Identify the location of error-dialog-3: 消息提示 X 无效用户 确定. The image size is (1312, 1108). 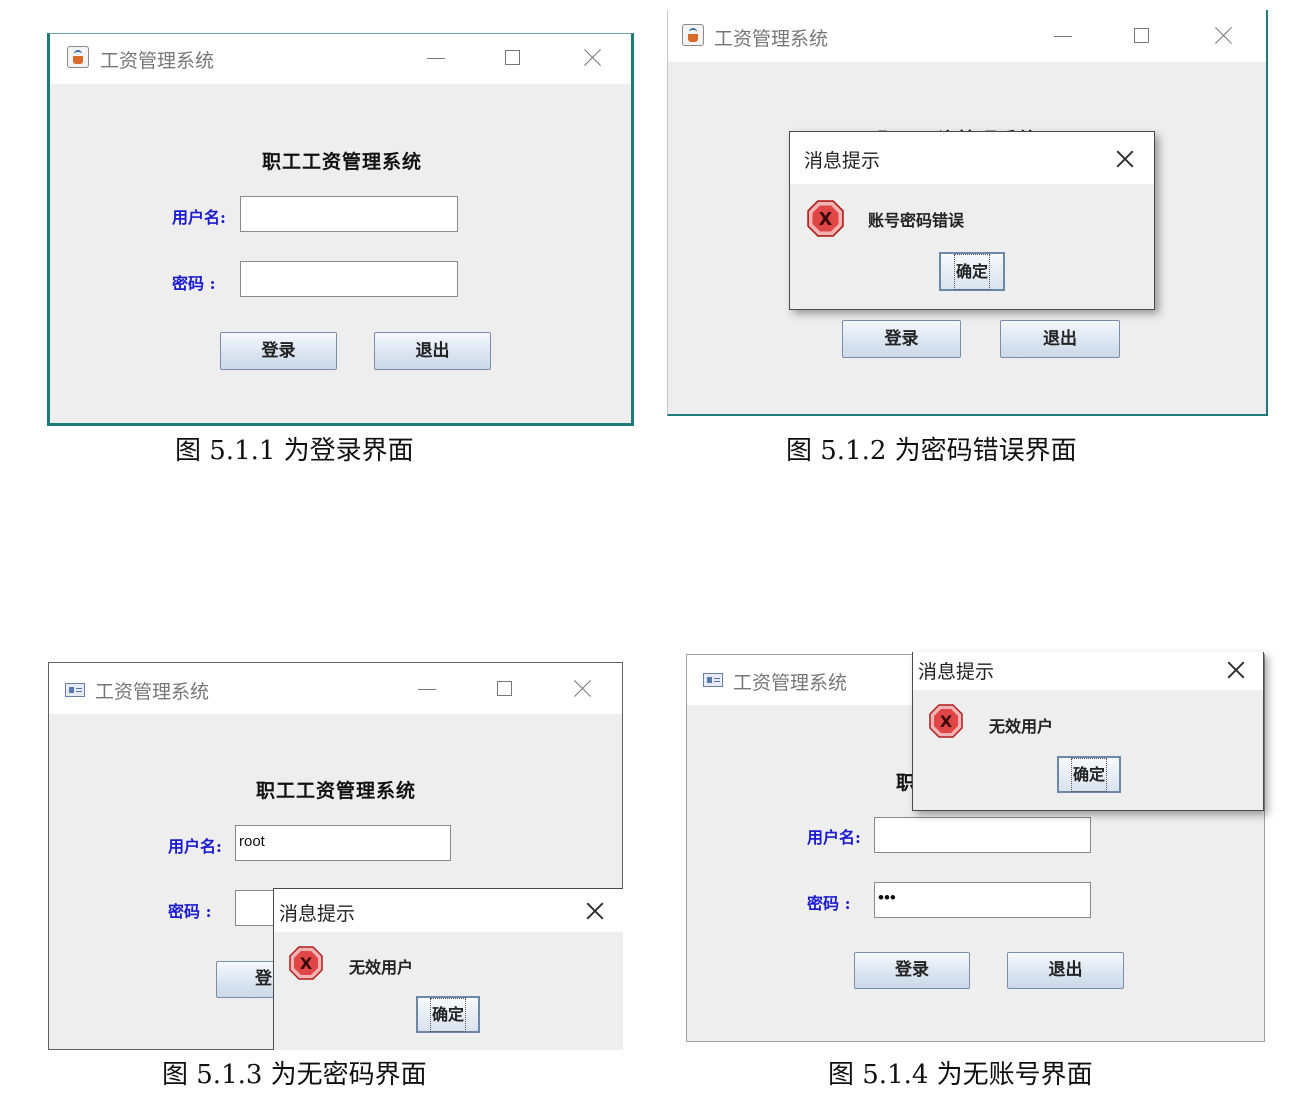
(448, 969).